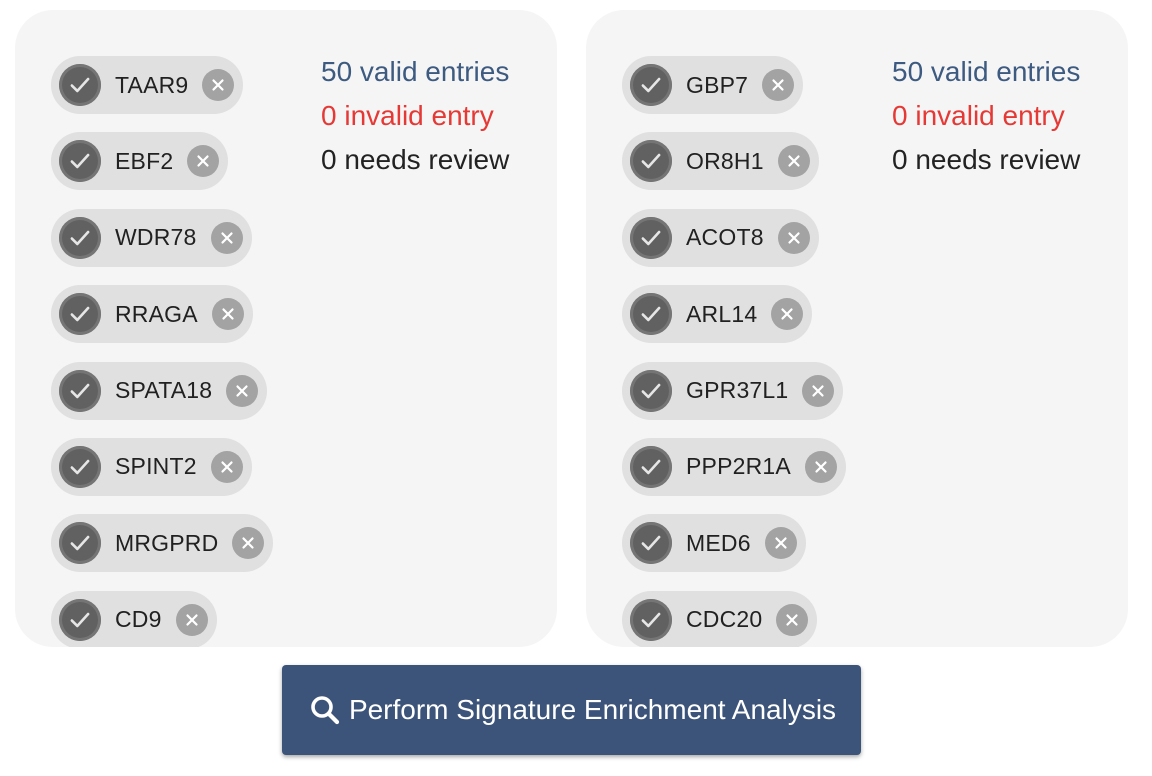  What do you see at coordinates (725, 237) in the screenshot?
I see `gene-label: ACOT8` at bounding box center [725, 237].